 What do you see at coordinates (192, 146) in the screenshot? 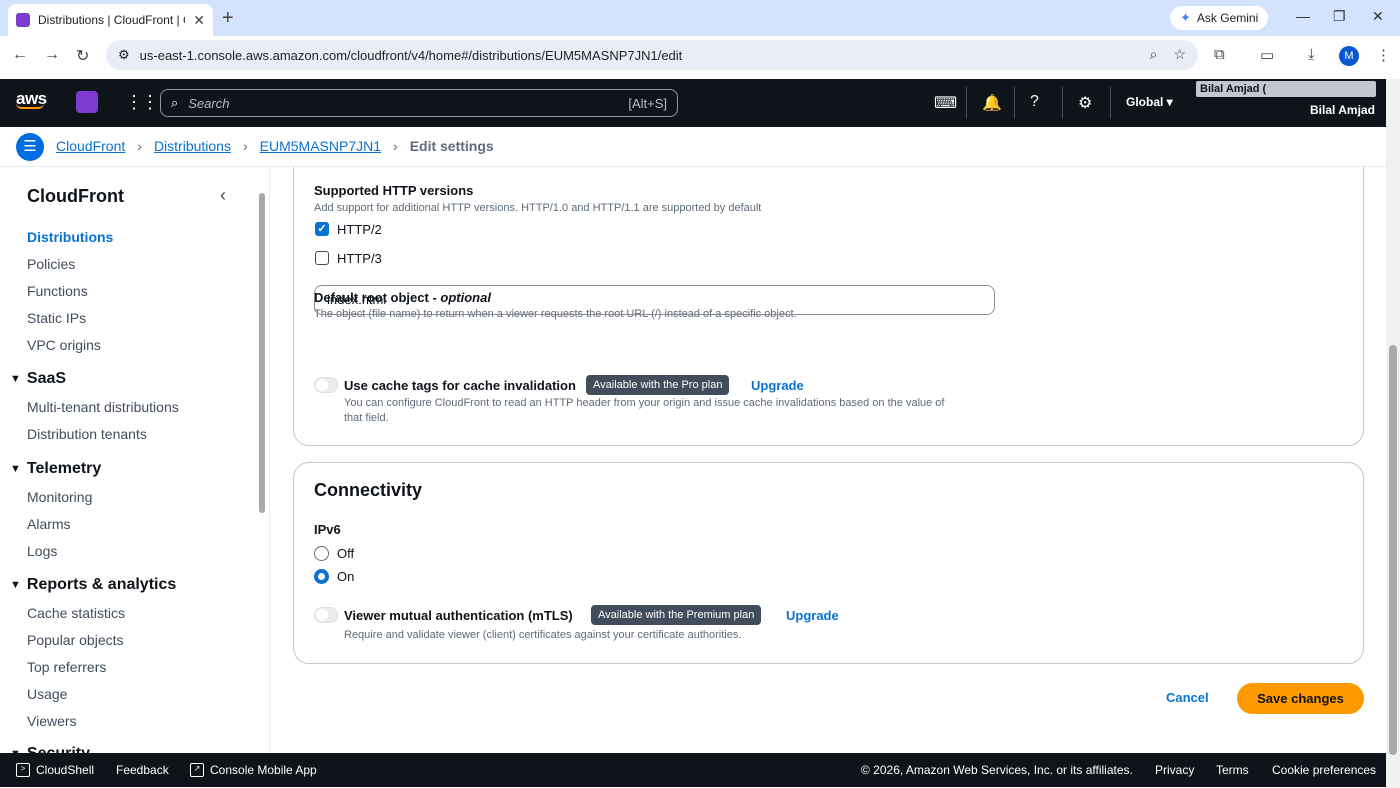
I see `breadcrumb-distributions: Distributions` at bounding box center [192, 146].